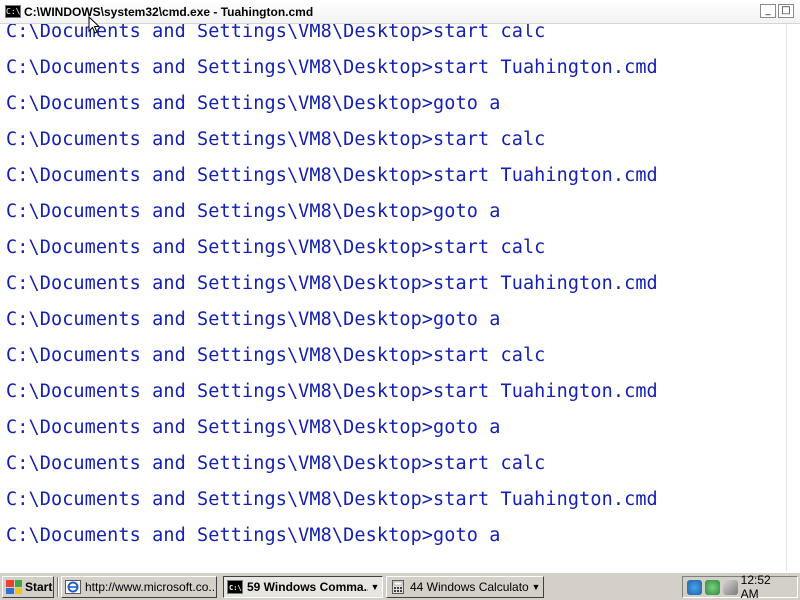 This screenshot has width=800, height=600. Describe the element at coordinates (469, 587) in the screenshot. I see `taskbar-button-label: 44 Windows Calculator` at that location.